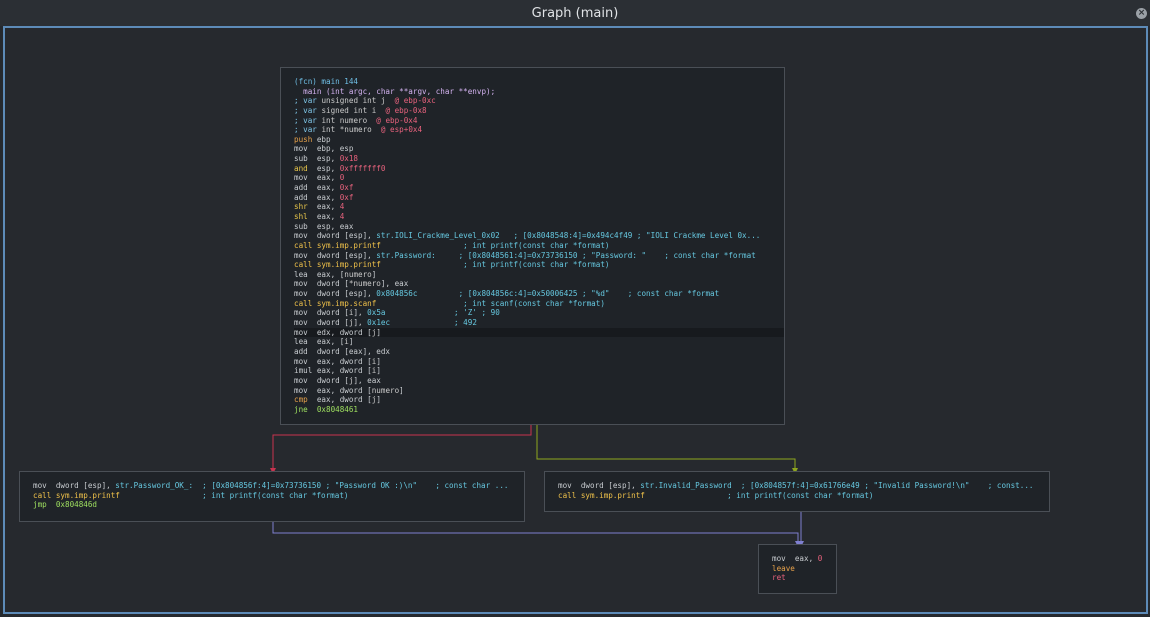 This screenshot has height=617, width=1150. Describe the element at coordinates (539, 227) in the screenshot. I see `asm-line: sub esp, eax` at that location.